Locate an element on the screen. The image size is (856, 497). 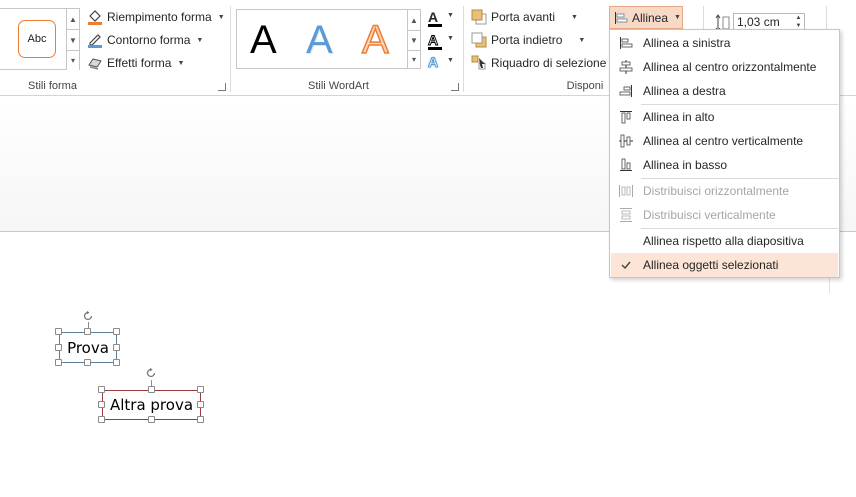
shape-outline-label: Contorno forma is located at coordinates (149, 40).